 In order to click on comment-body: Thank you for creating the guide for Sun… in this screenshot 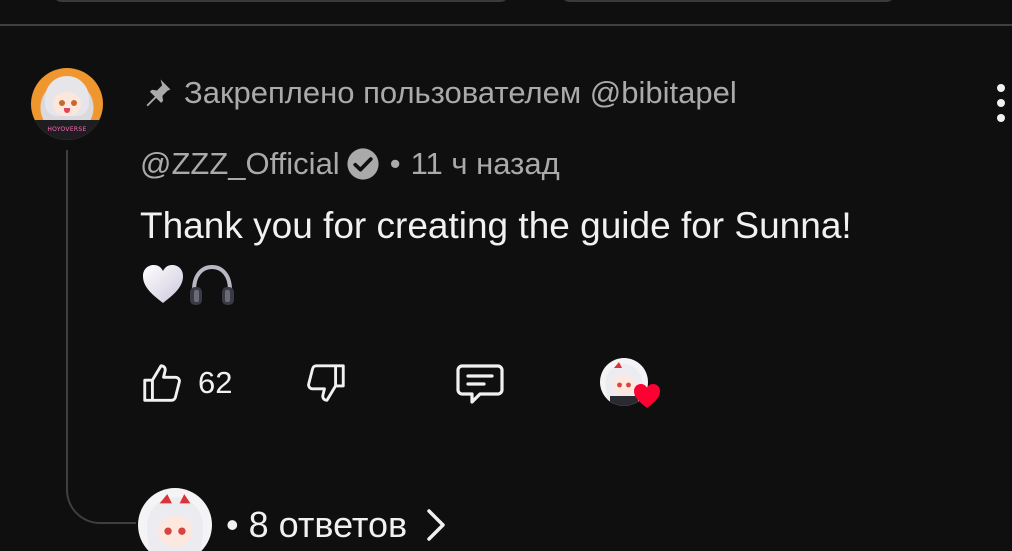, I will do `click(496, 225)`.